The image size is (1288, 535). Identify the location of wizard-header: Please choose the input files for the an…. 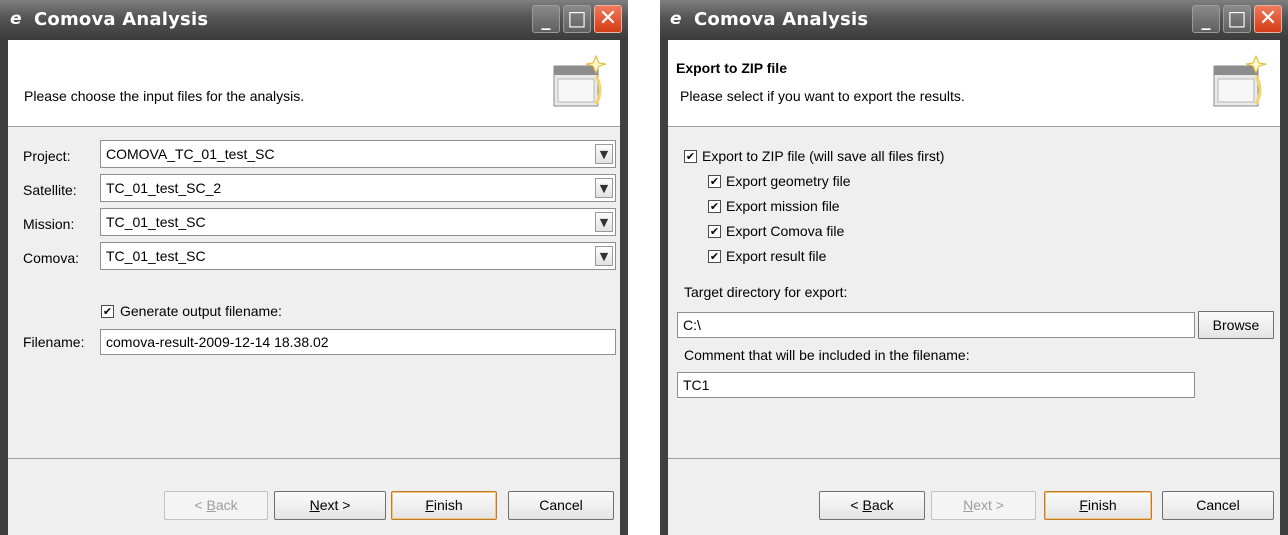
(314, 83).